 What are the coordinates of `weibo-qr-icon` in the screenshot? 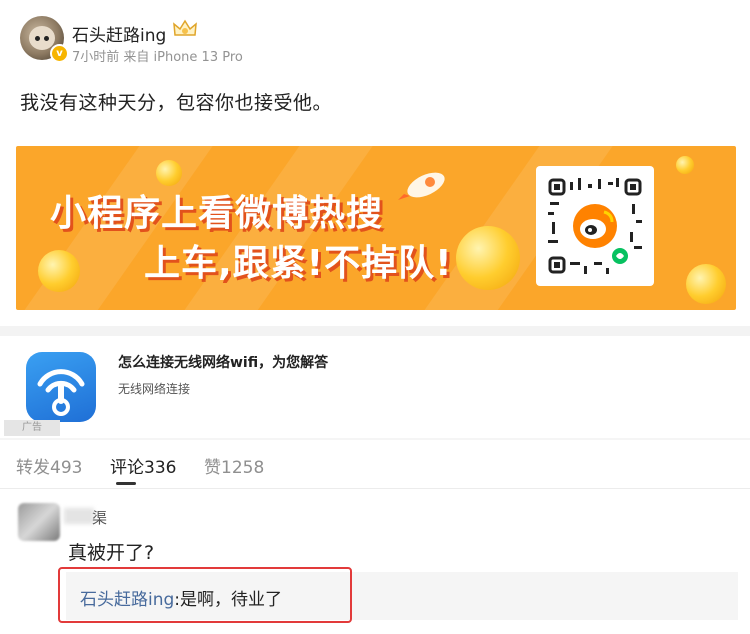 It's located at (595, 226).